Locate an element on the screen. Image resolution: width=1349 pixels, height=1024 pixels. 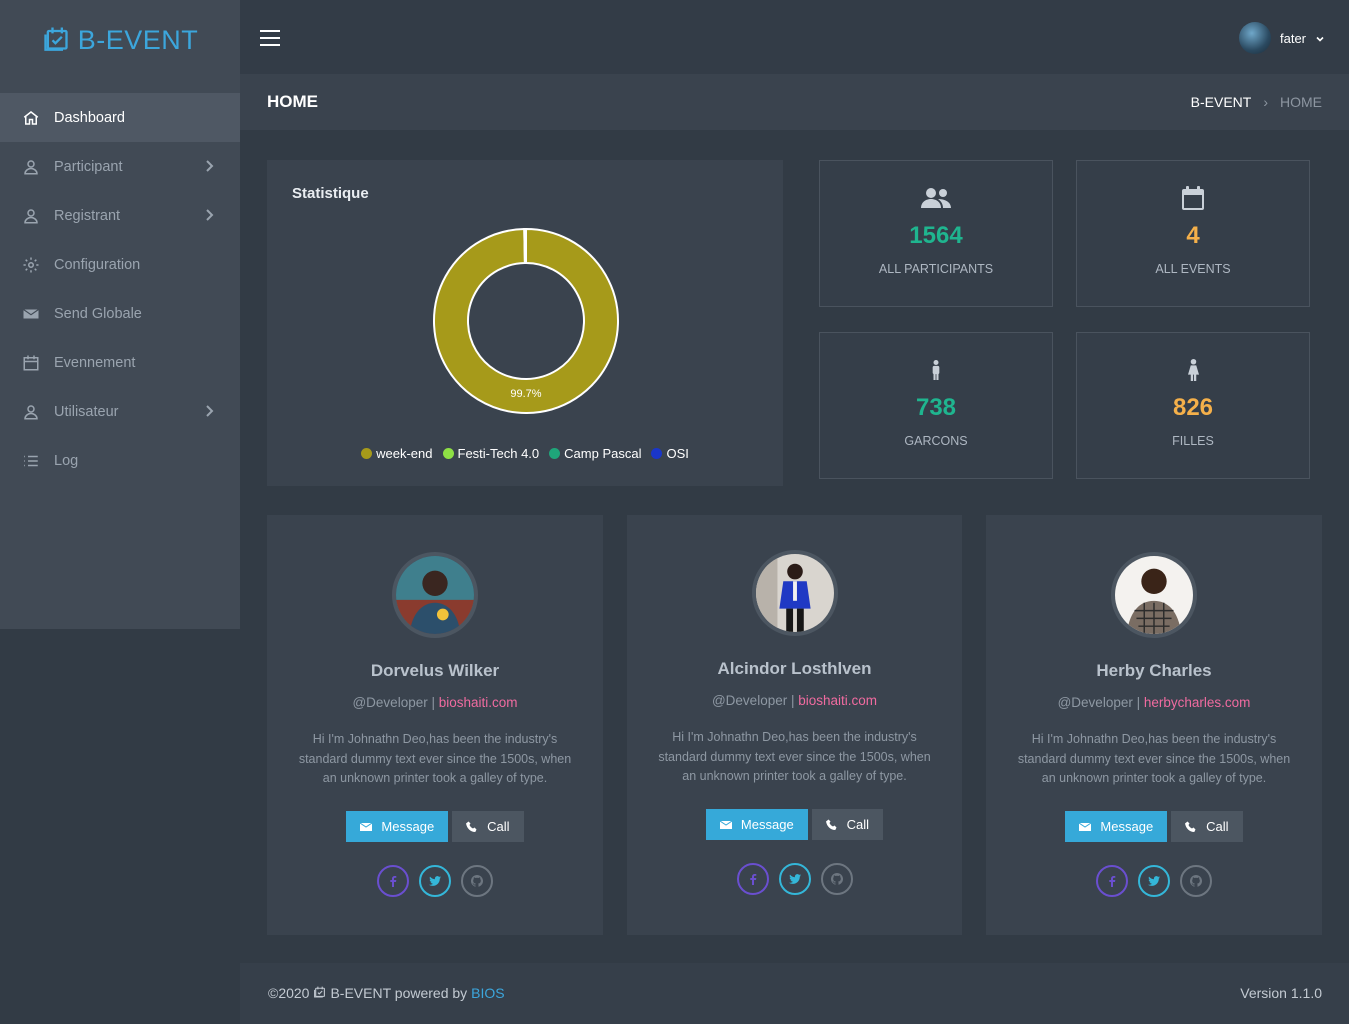
legend-item: OSI is located at coordinates (670, 453).